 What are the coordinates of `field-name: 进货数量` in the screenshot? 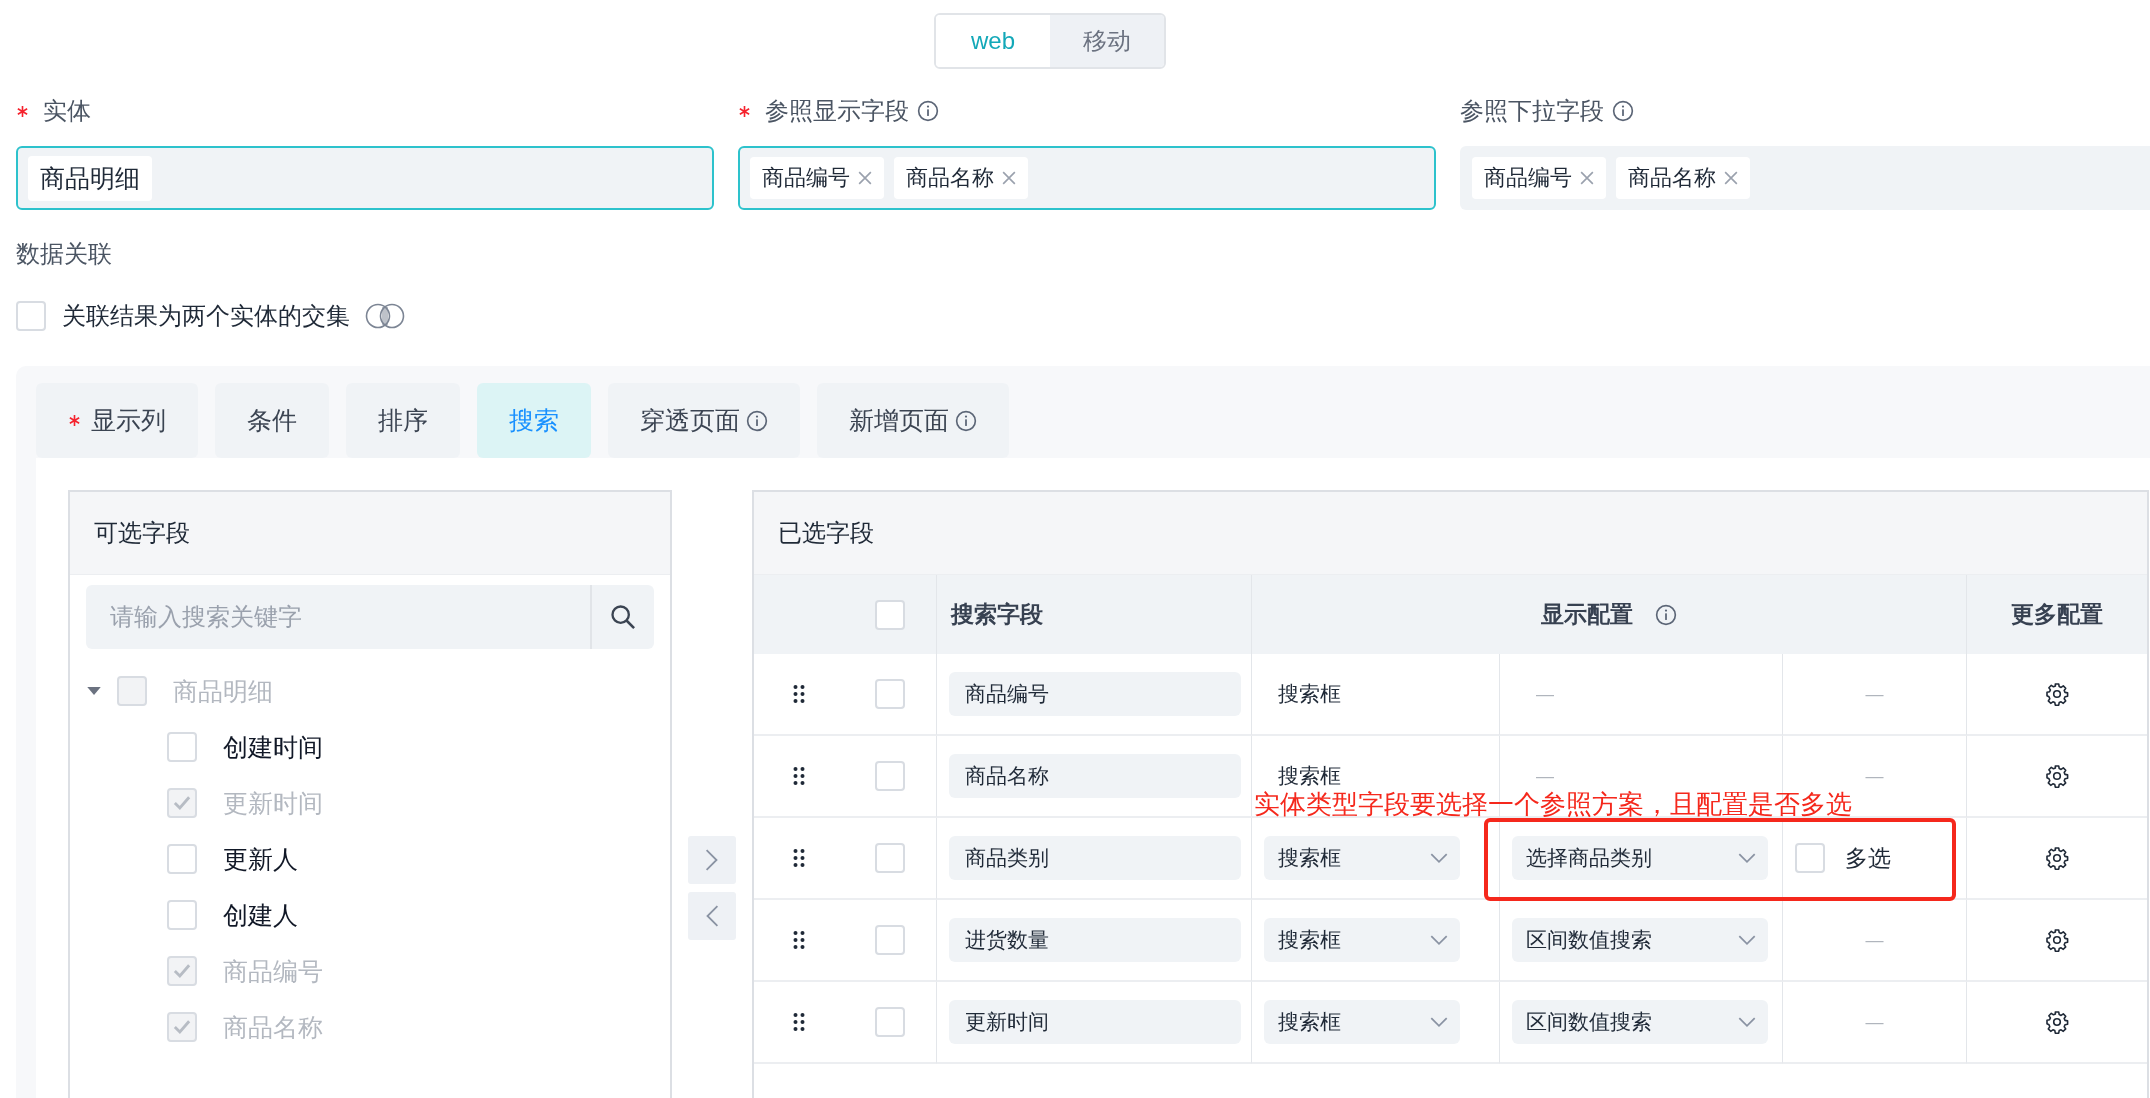 It's located at (1095, 940).